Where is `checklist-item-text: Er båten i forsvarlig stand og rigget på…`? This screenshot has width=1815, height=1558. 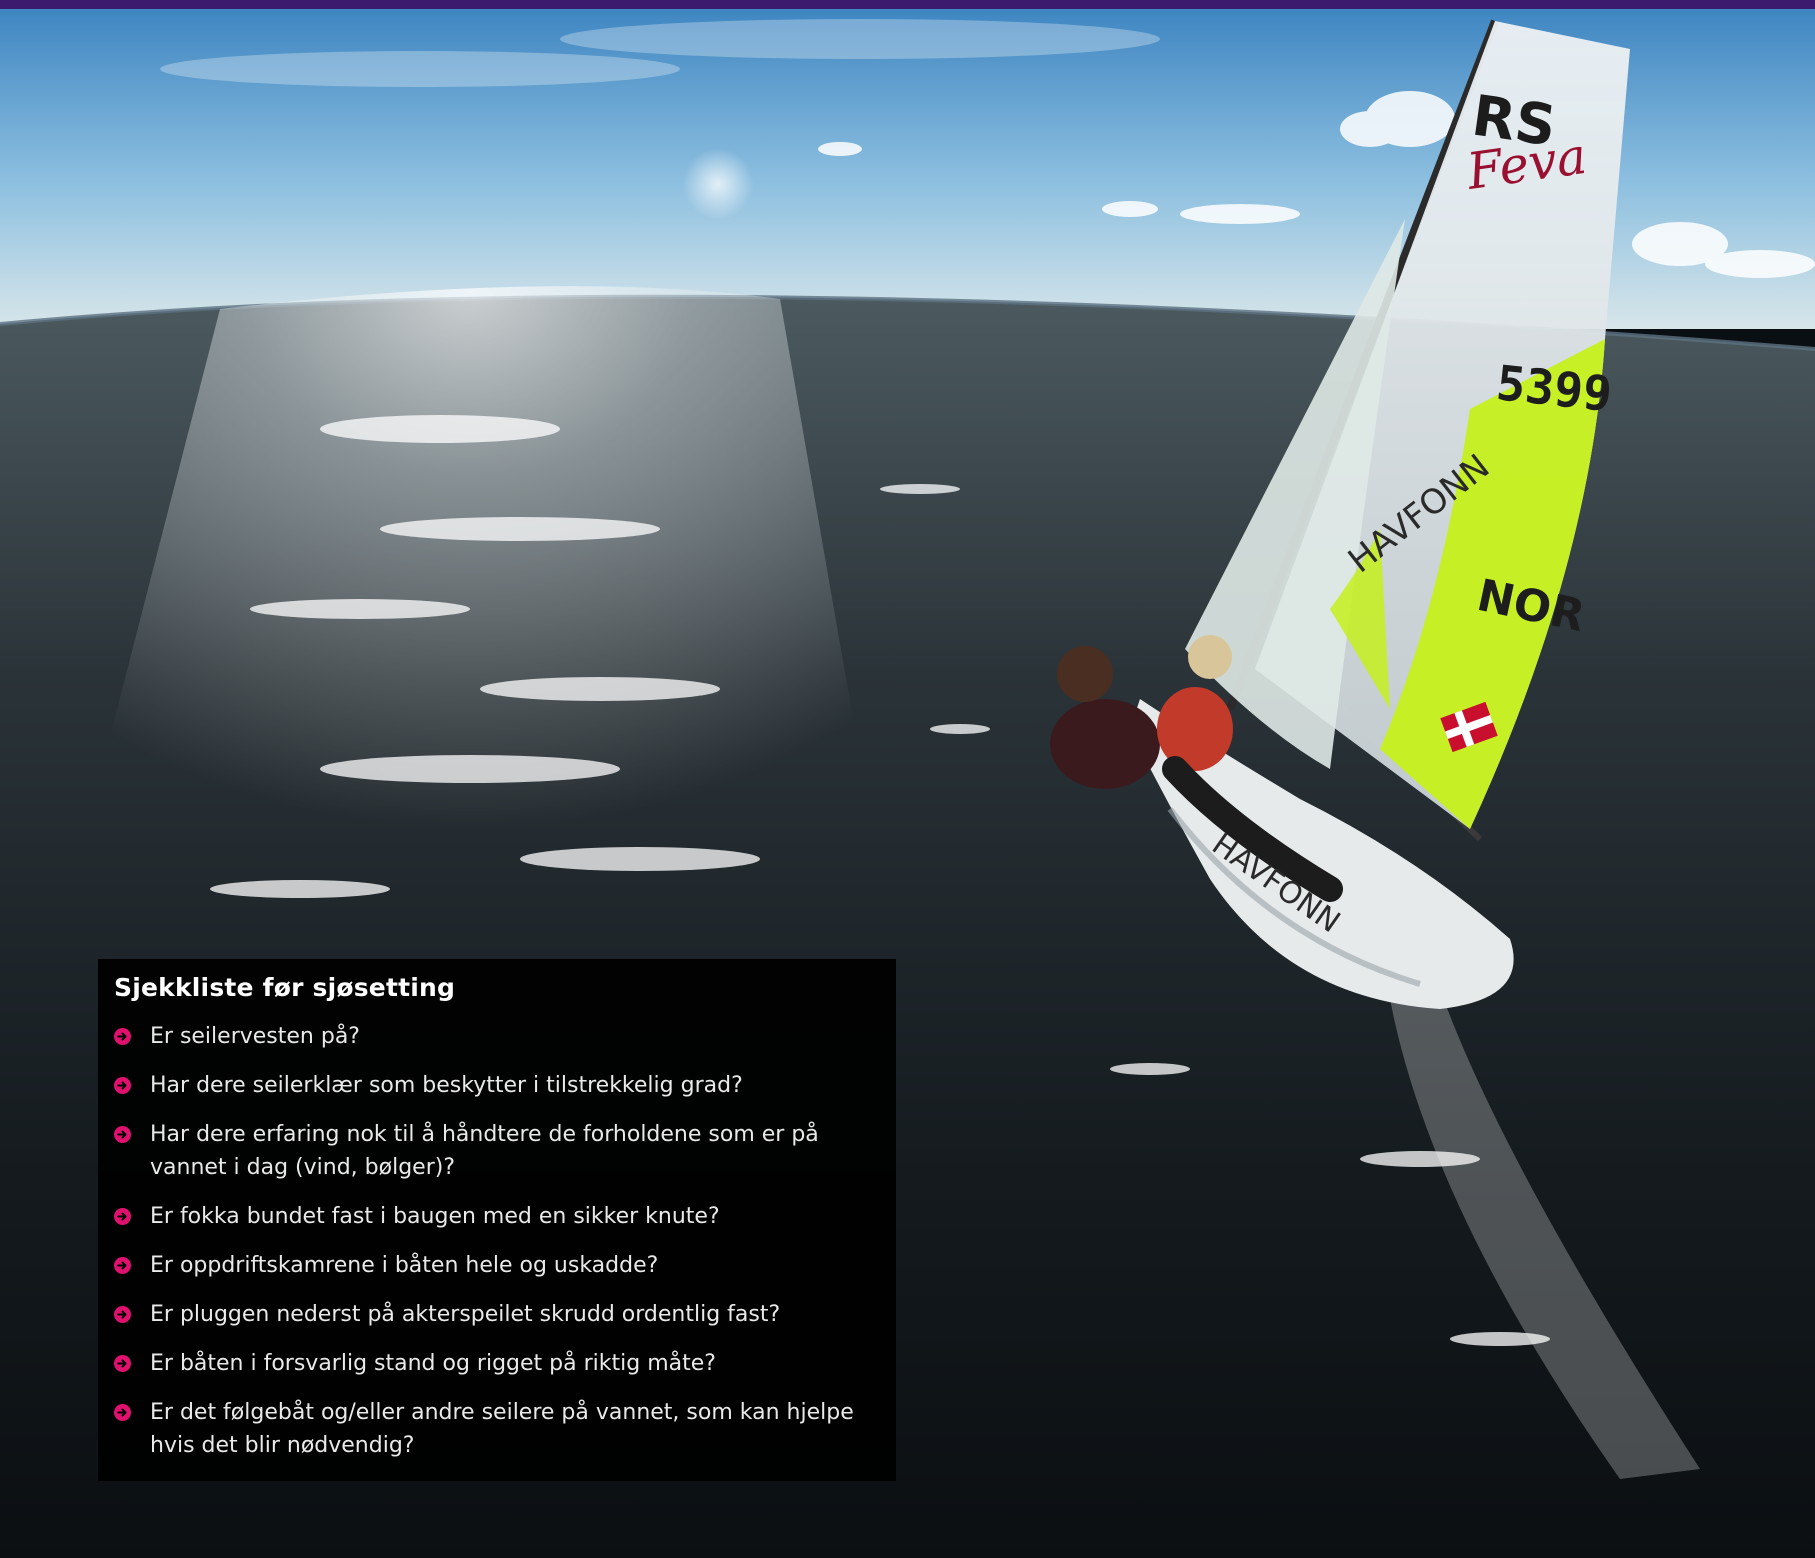
checklist-item-text: Er båten i forsvarlig stand og rigget på… is located at coordinates (433, 1363).